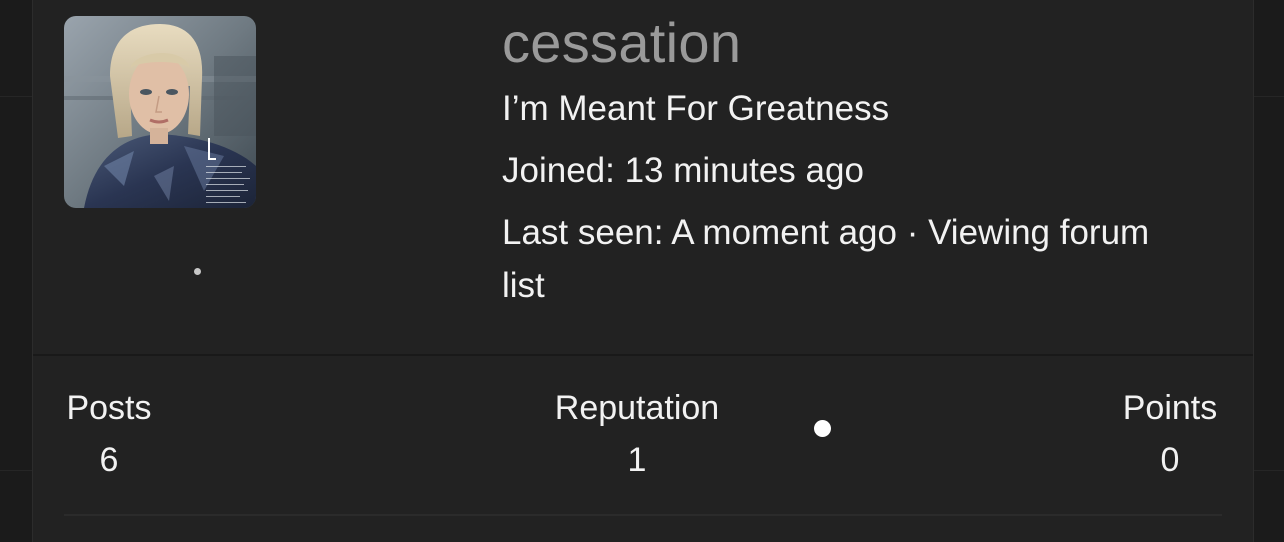  I want to click on avatar-image, so click(160, 112).